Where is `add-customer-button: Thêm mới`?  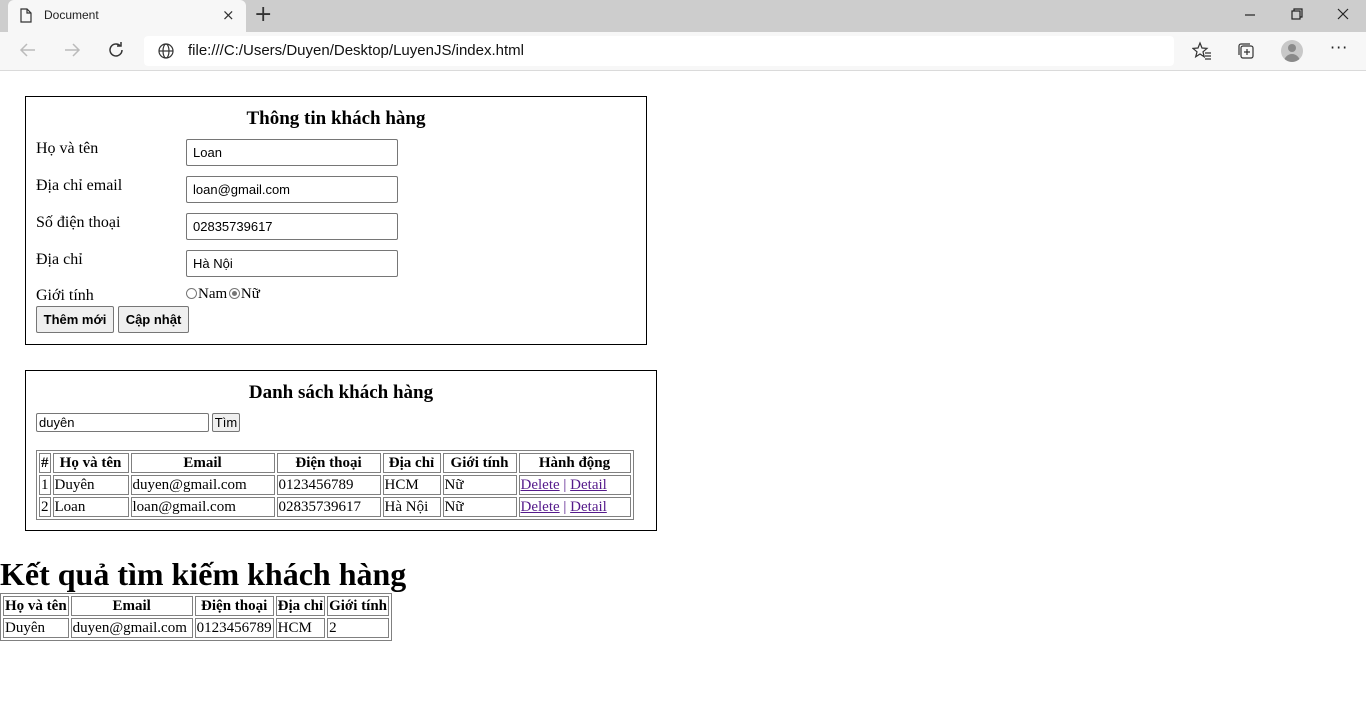
add-customer-button: Thêm mới is located at coordinates (75, 319).